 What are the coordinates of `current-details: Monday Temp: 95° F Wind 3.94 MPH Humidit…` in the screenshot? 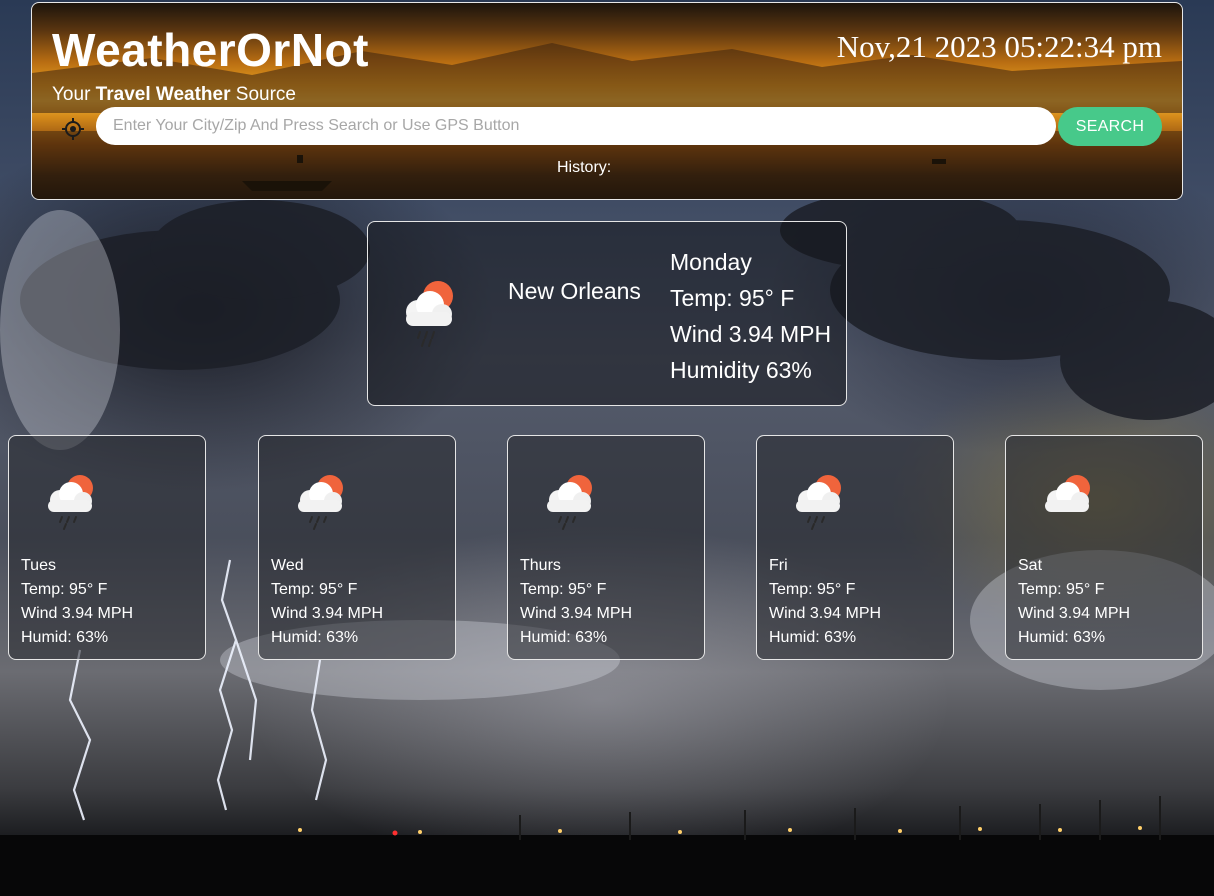 It's located at (750, 316).